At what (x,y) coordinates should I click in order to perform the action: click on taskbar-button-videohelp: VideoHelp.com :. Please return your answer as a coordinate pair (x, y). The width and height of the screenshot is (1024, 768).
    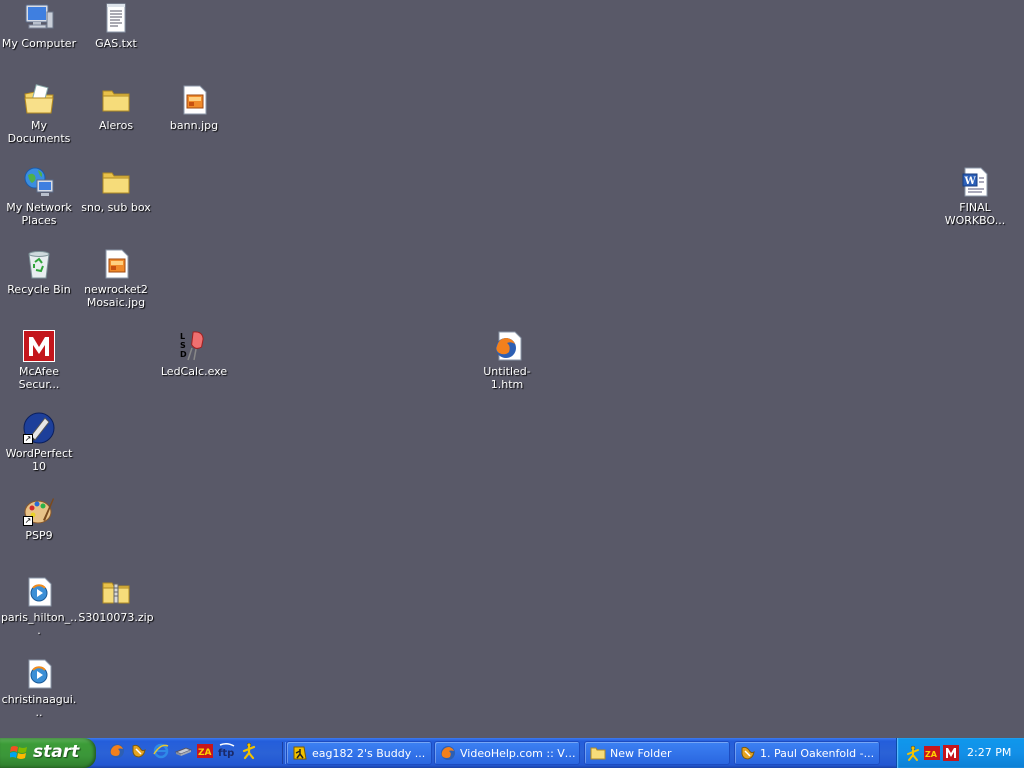
    Looking at the image, I should click on (507, 753).